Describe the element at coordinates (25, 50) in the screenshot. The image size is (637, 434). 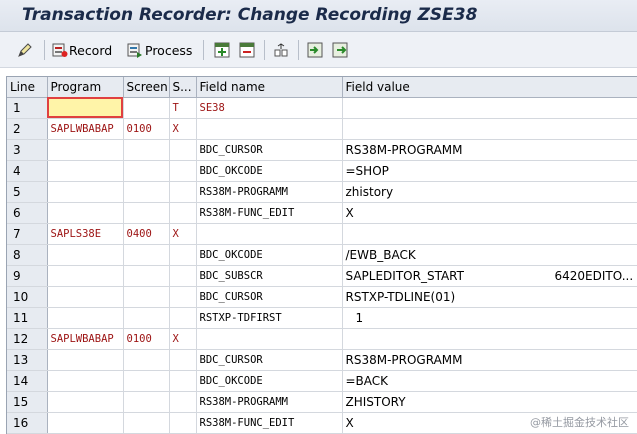
I see `edit-pencil-button` at that location.